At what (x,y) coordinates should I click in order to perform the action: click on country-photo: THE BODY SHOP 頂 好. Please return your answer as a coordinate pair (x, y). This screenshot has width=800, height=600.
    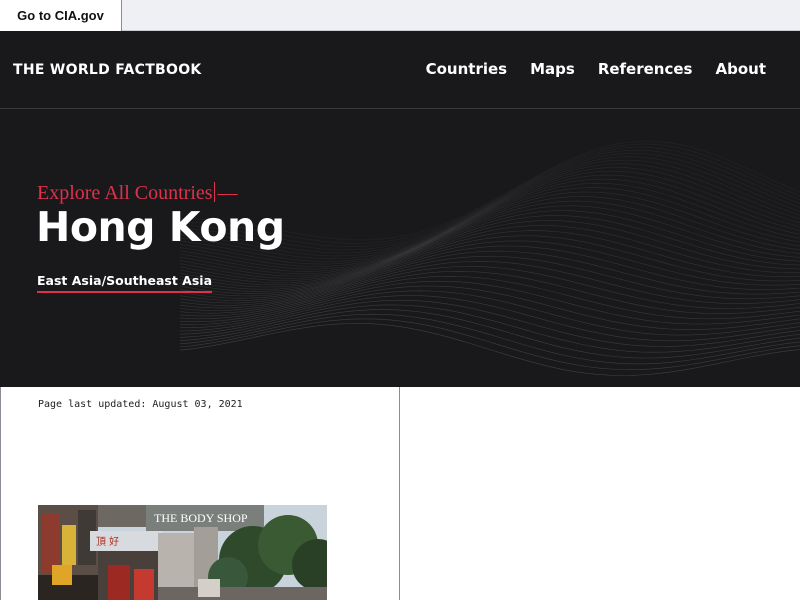
    Looking at the image, I should click on (182, 552).